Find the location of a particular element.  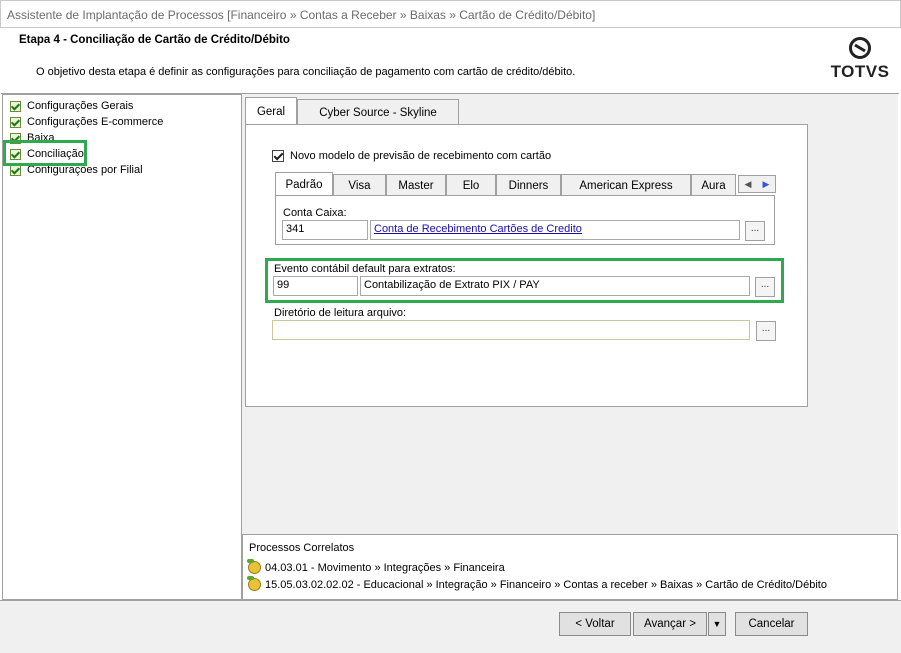

totvs-logo: TOTVS is located at coordinates (860, 61).